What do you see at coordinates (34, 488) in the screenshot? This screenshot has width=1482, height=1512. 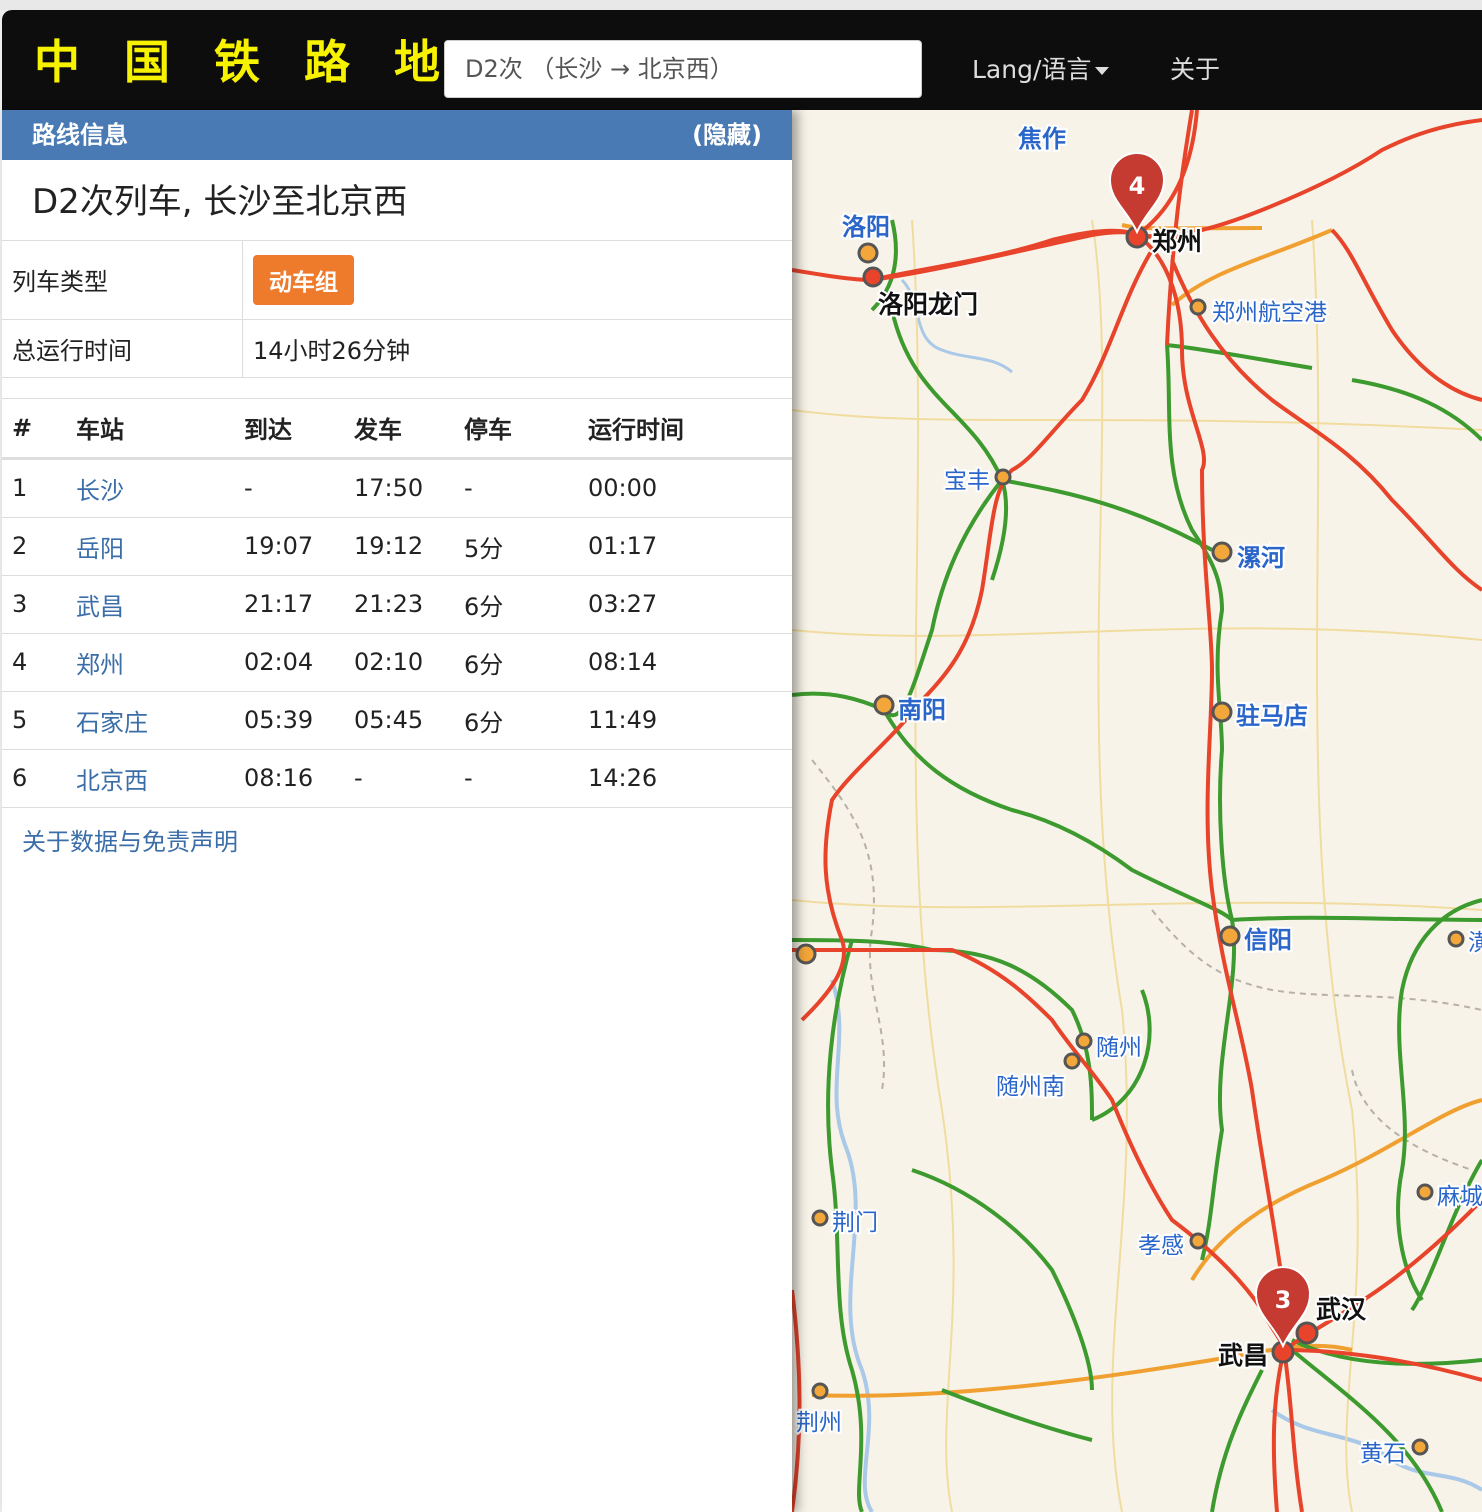 I see `stop-no: 1` at bounding box center [34, 488].